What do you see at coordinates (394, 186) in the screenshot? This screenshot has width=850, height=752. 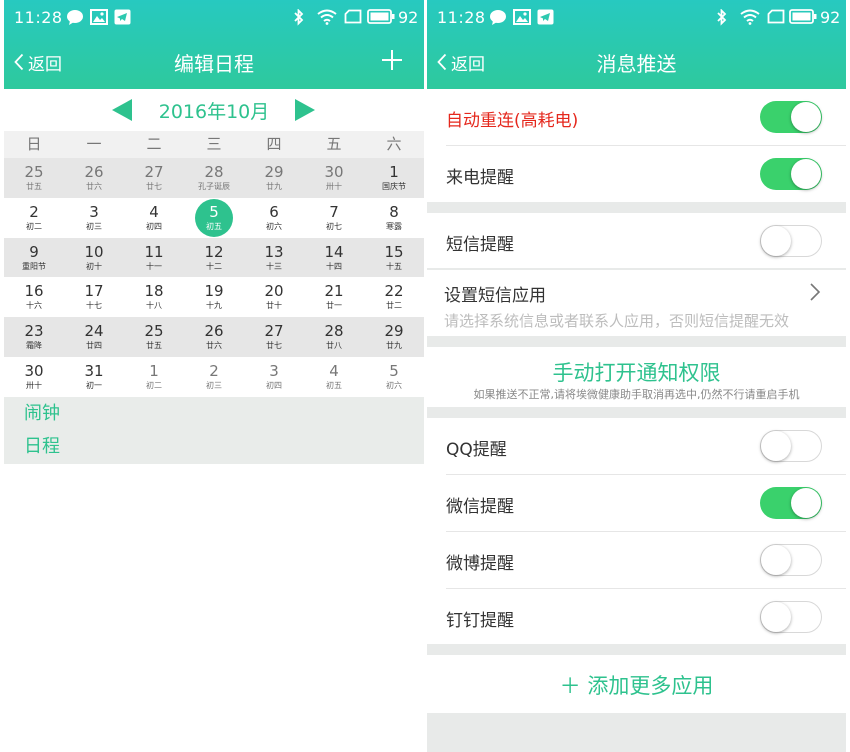 I see `lunar-date: 国庆节` at bounding box center [394, 186].